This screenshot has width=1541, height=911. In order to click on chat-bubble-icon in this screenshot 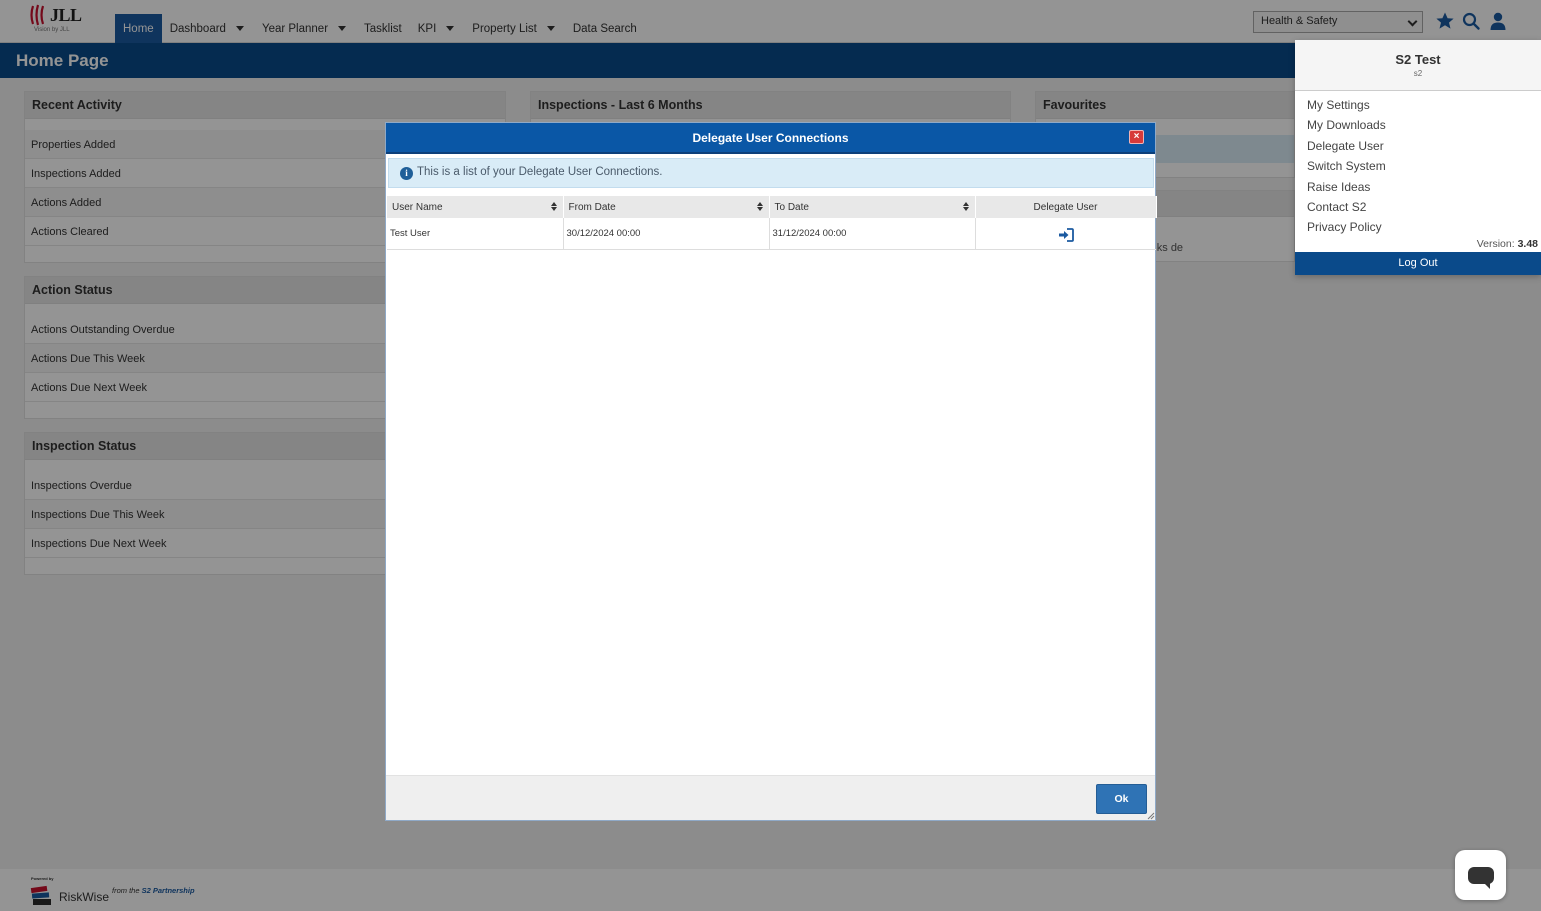, I will do `click(1481, 878)`.